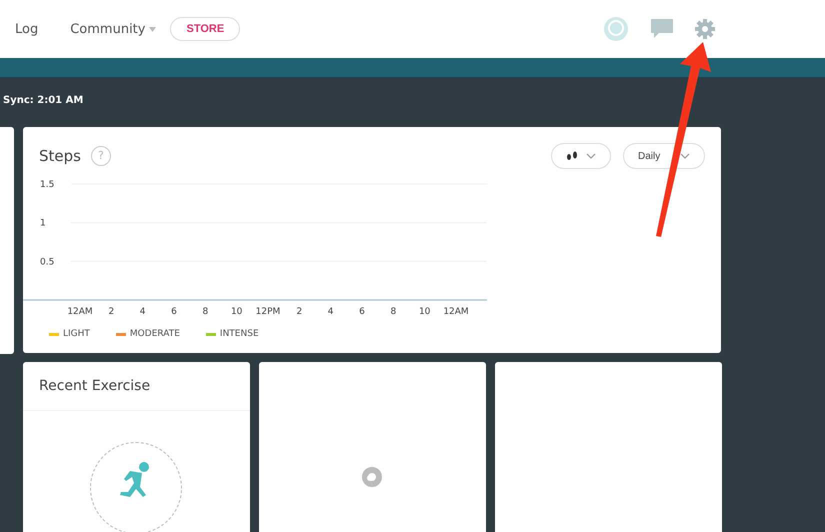  Describe the element at coordinates (581, 156) in the screenshot. I see `activity-dropdown` at that location.